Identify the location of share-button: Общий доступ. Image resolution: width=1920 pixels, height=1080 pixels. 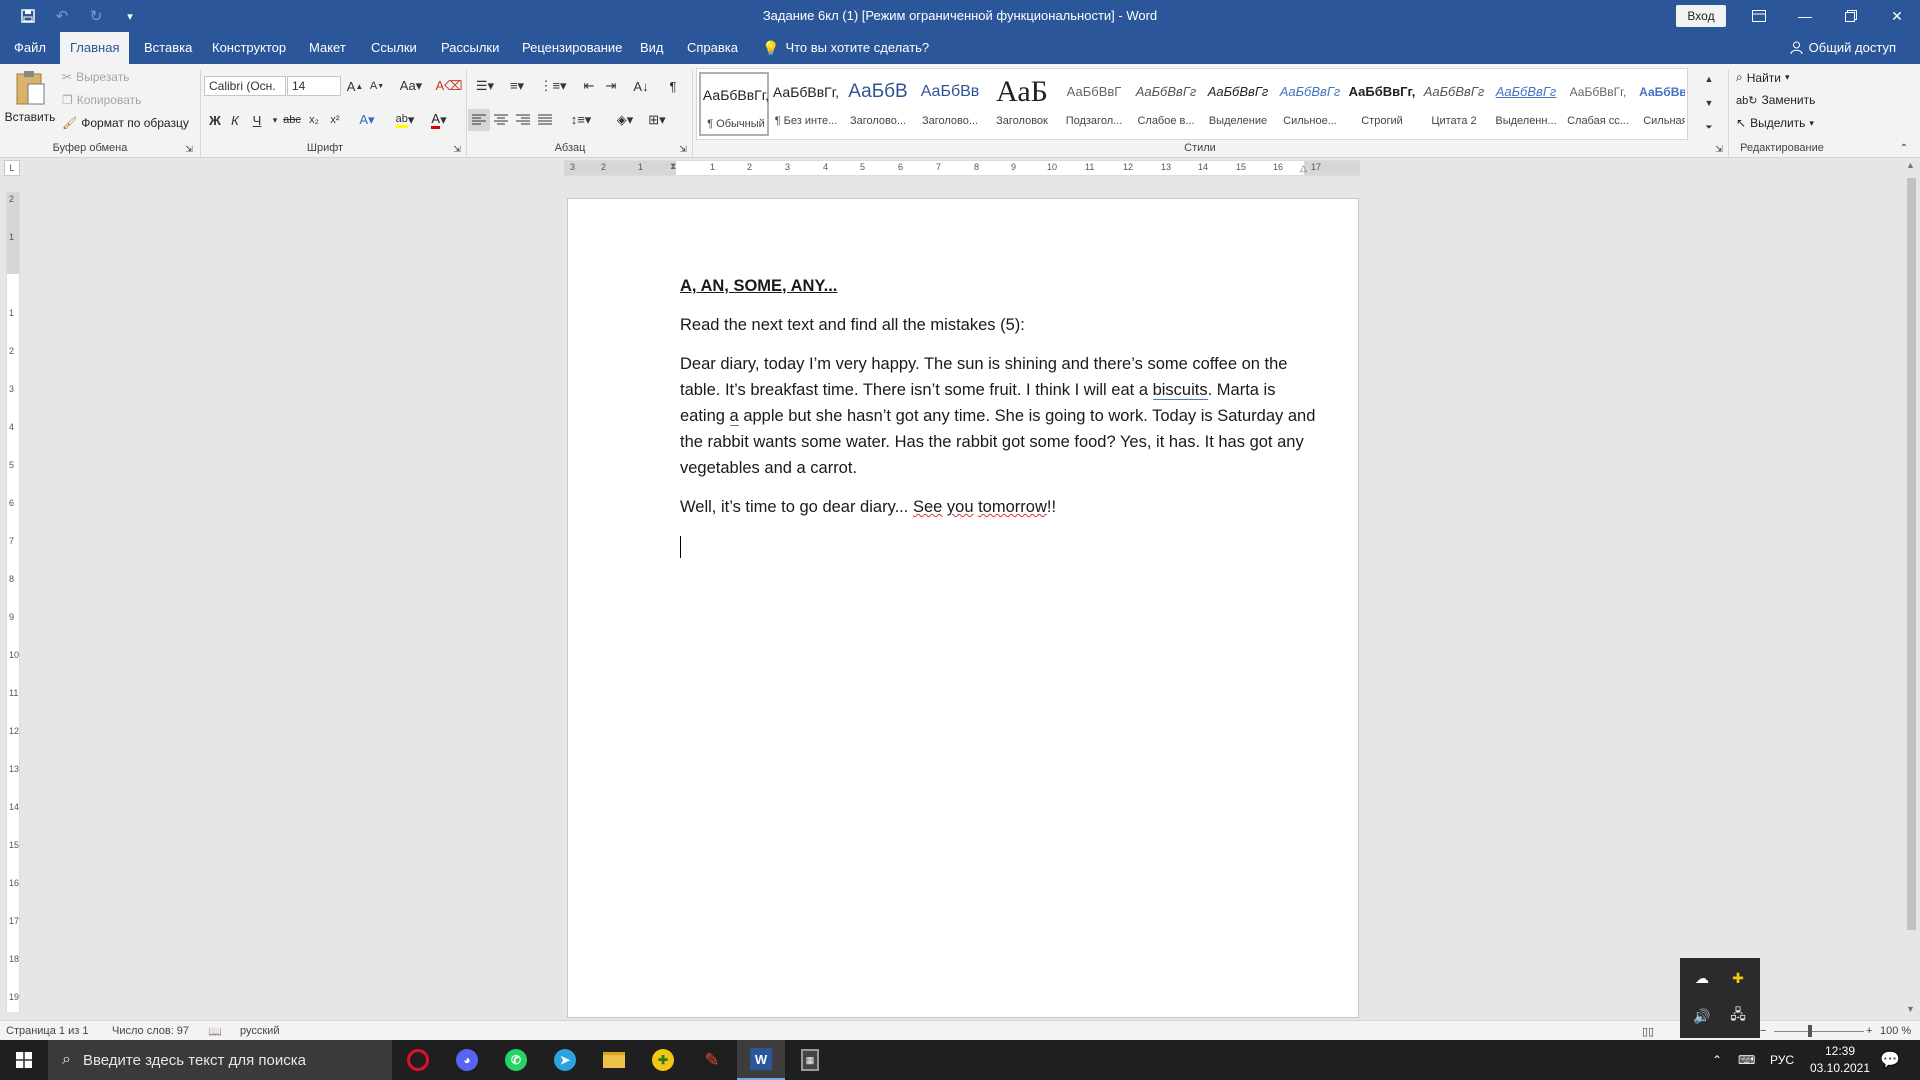
(1843, 47).